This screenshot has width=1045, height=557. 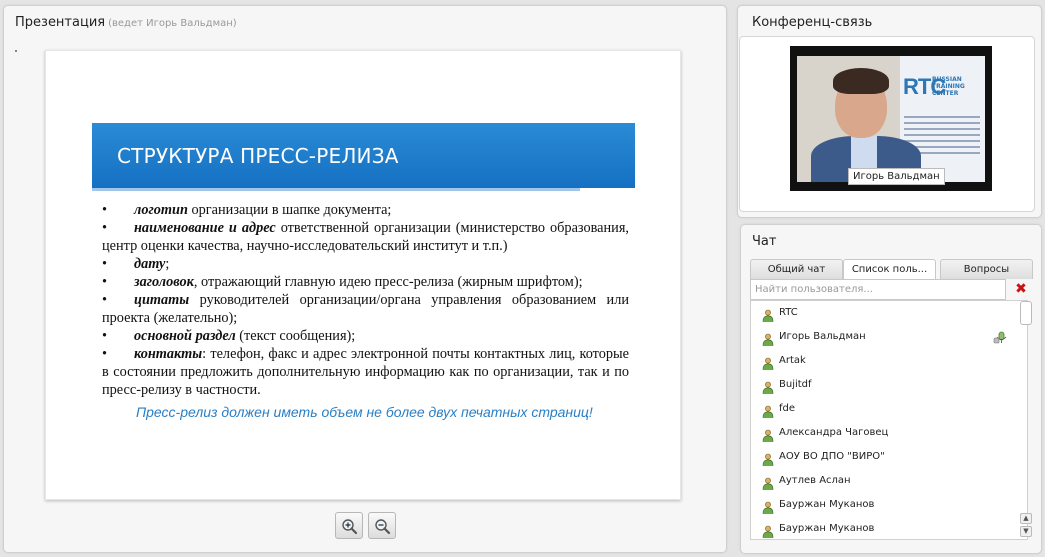 I want to click on zoom-in-icon, so click(x=350, y=527).